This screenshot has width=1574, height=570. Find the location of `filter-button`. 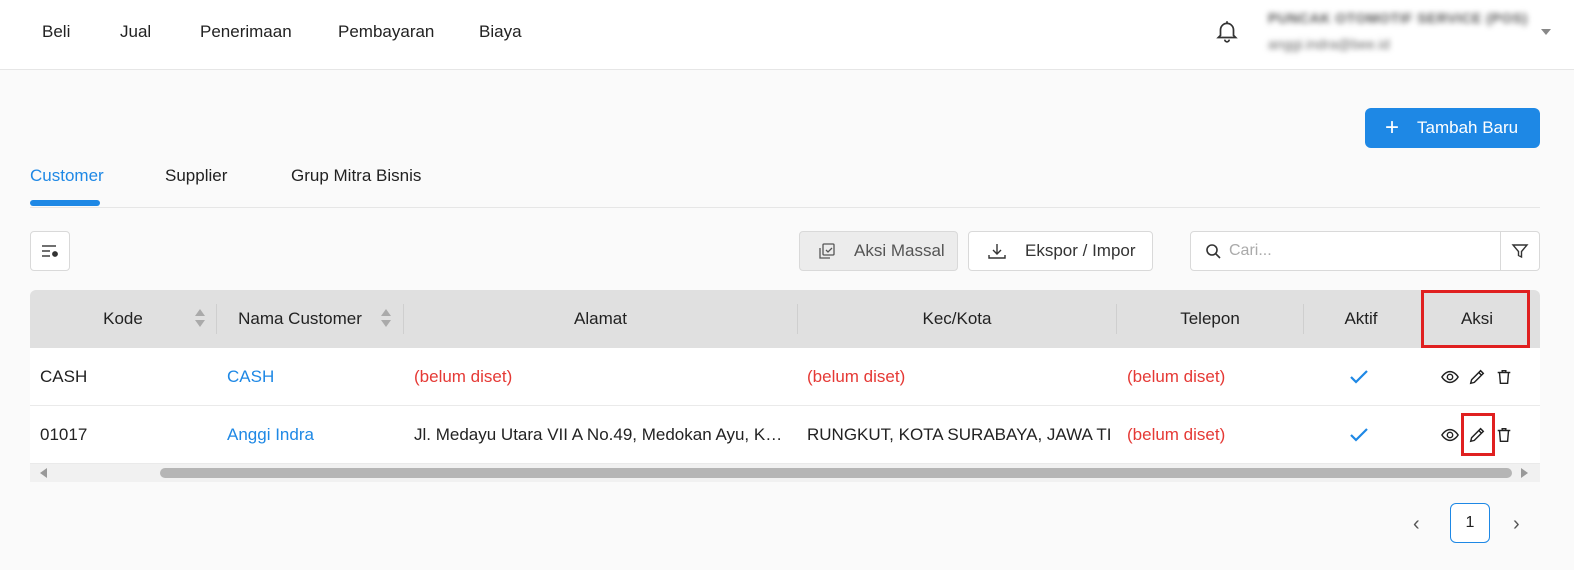

filter-button is located at coordinates (1520, 251).